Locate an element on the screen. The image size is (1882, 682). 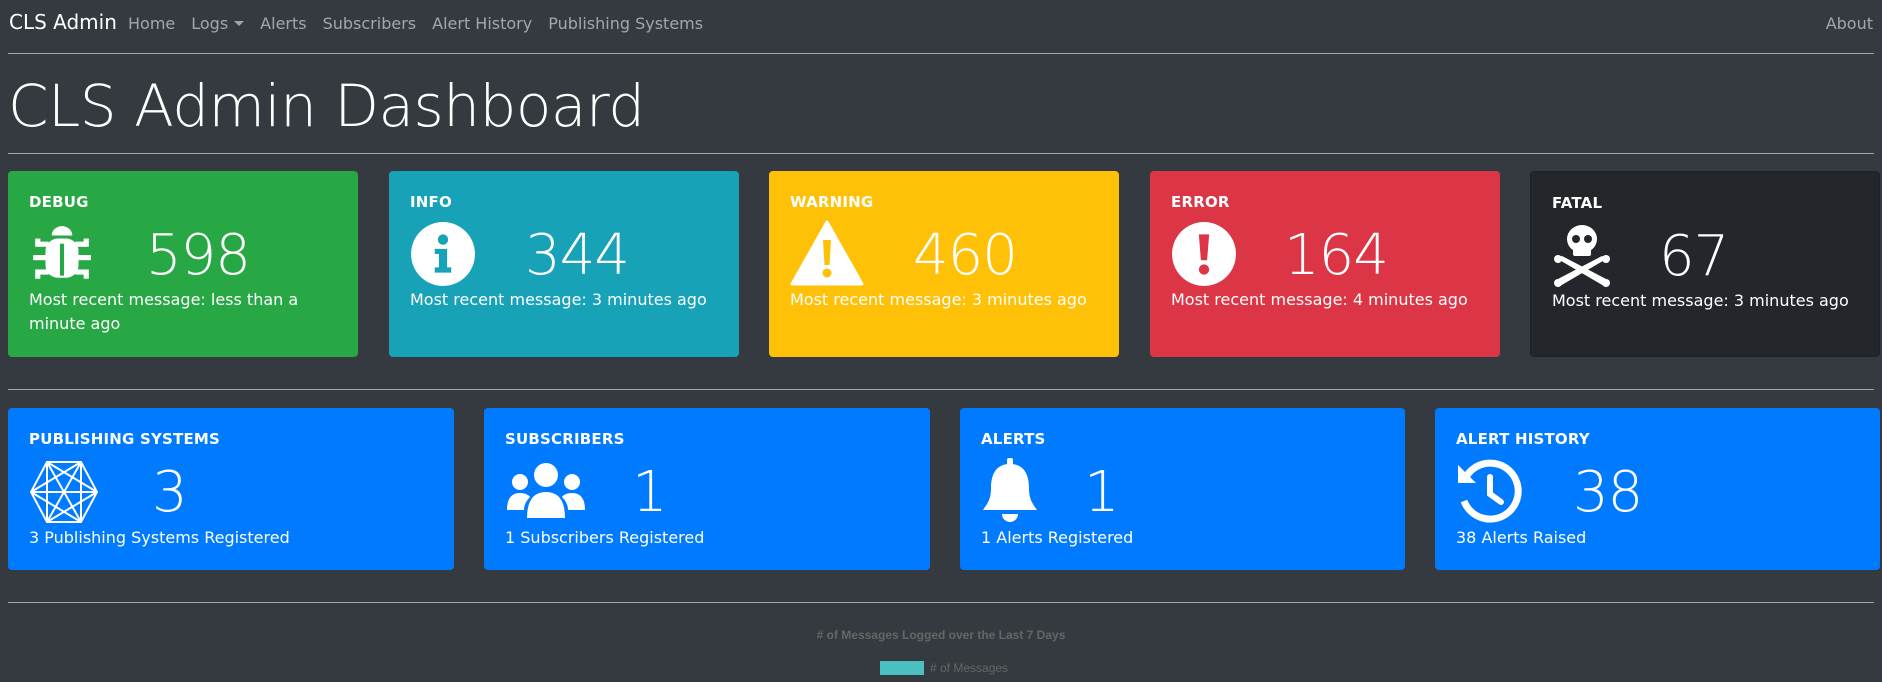
brand-link: CLS Admin is located at coordinates (63, 22).